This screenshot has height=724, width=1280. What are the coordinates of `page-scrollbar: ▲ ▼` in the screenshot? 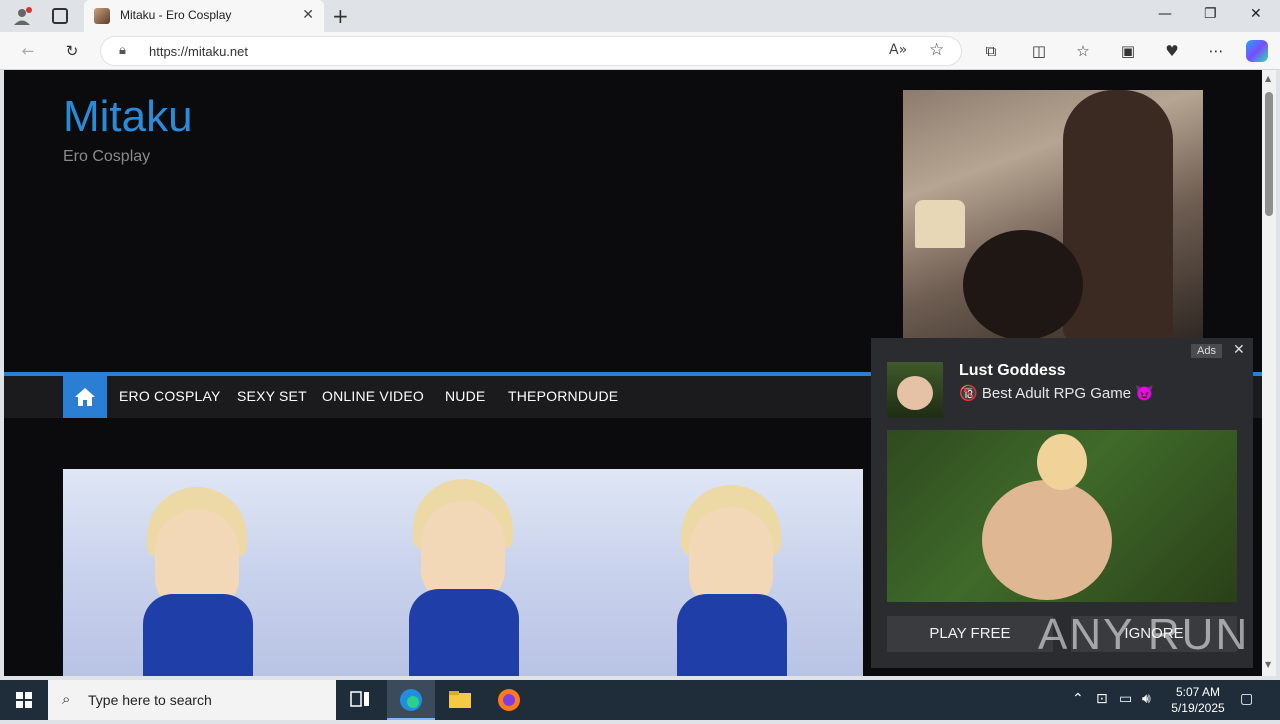 It's located at (1269, 373).